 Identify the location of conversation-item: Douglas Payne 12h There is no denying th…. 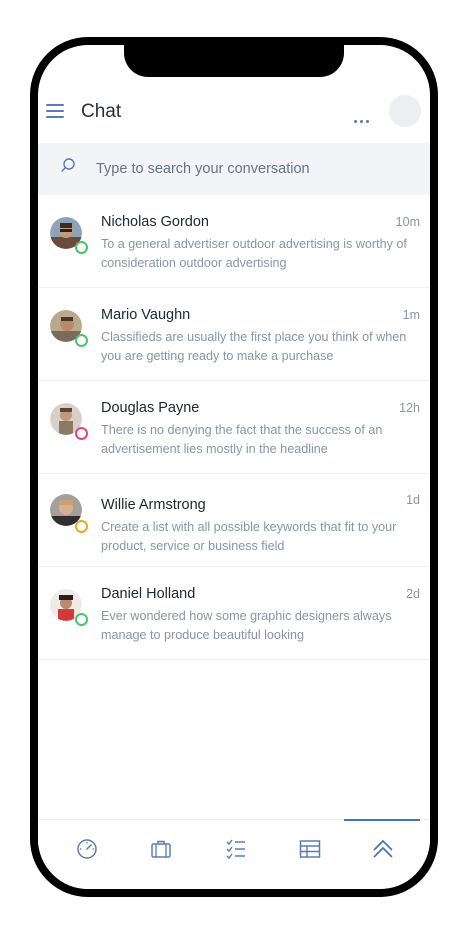
(234, 427).